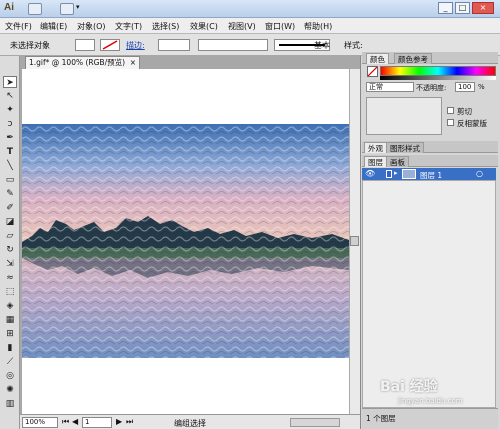 The image size is (500, 429). What do you see at coordinates (165, 26) in the screenshot?
I see `menu-select: 选择(S)` at bounding box center [165, 26].